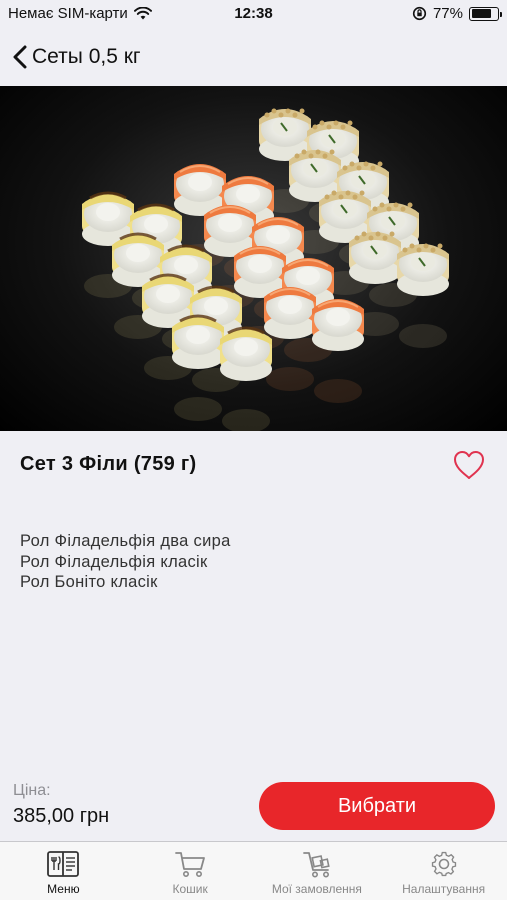 The height and width of the screenshot is (900, 507). I want to click on navigation-bar: Сеты 0,5 кг, so click(253, 57).